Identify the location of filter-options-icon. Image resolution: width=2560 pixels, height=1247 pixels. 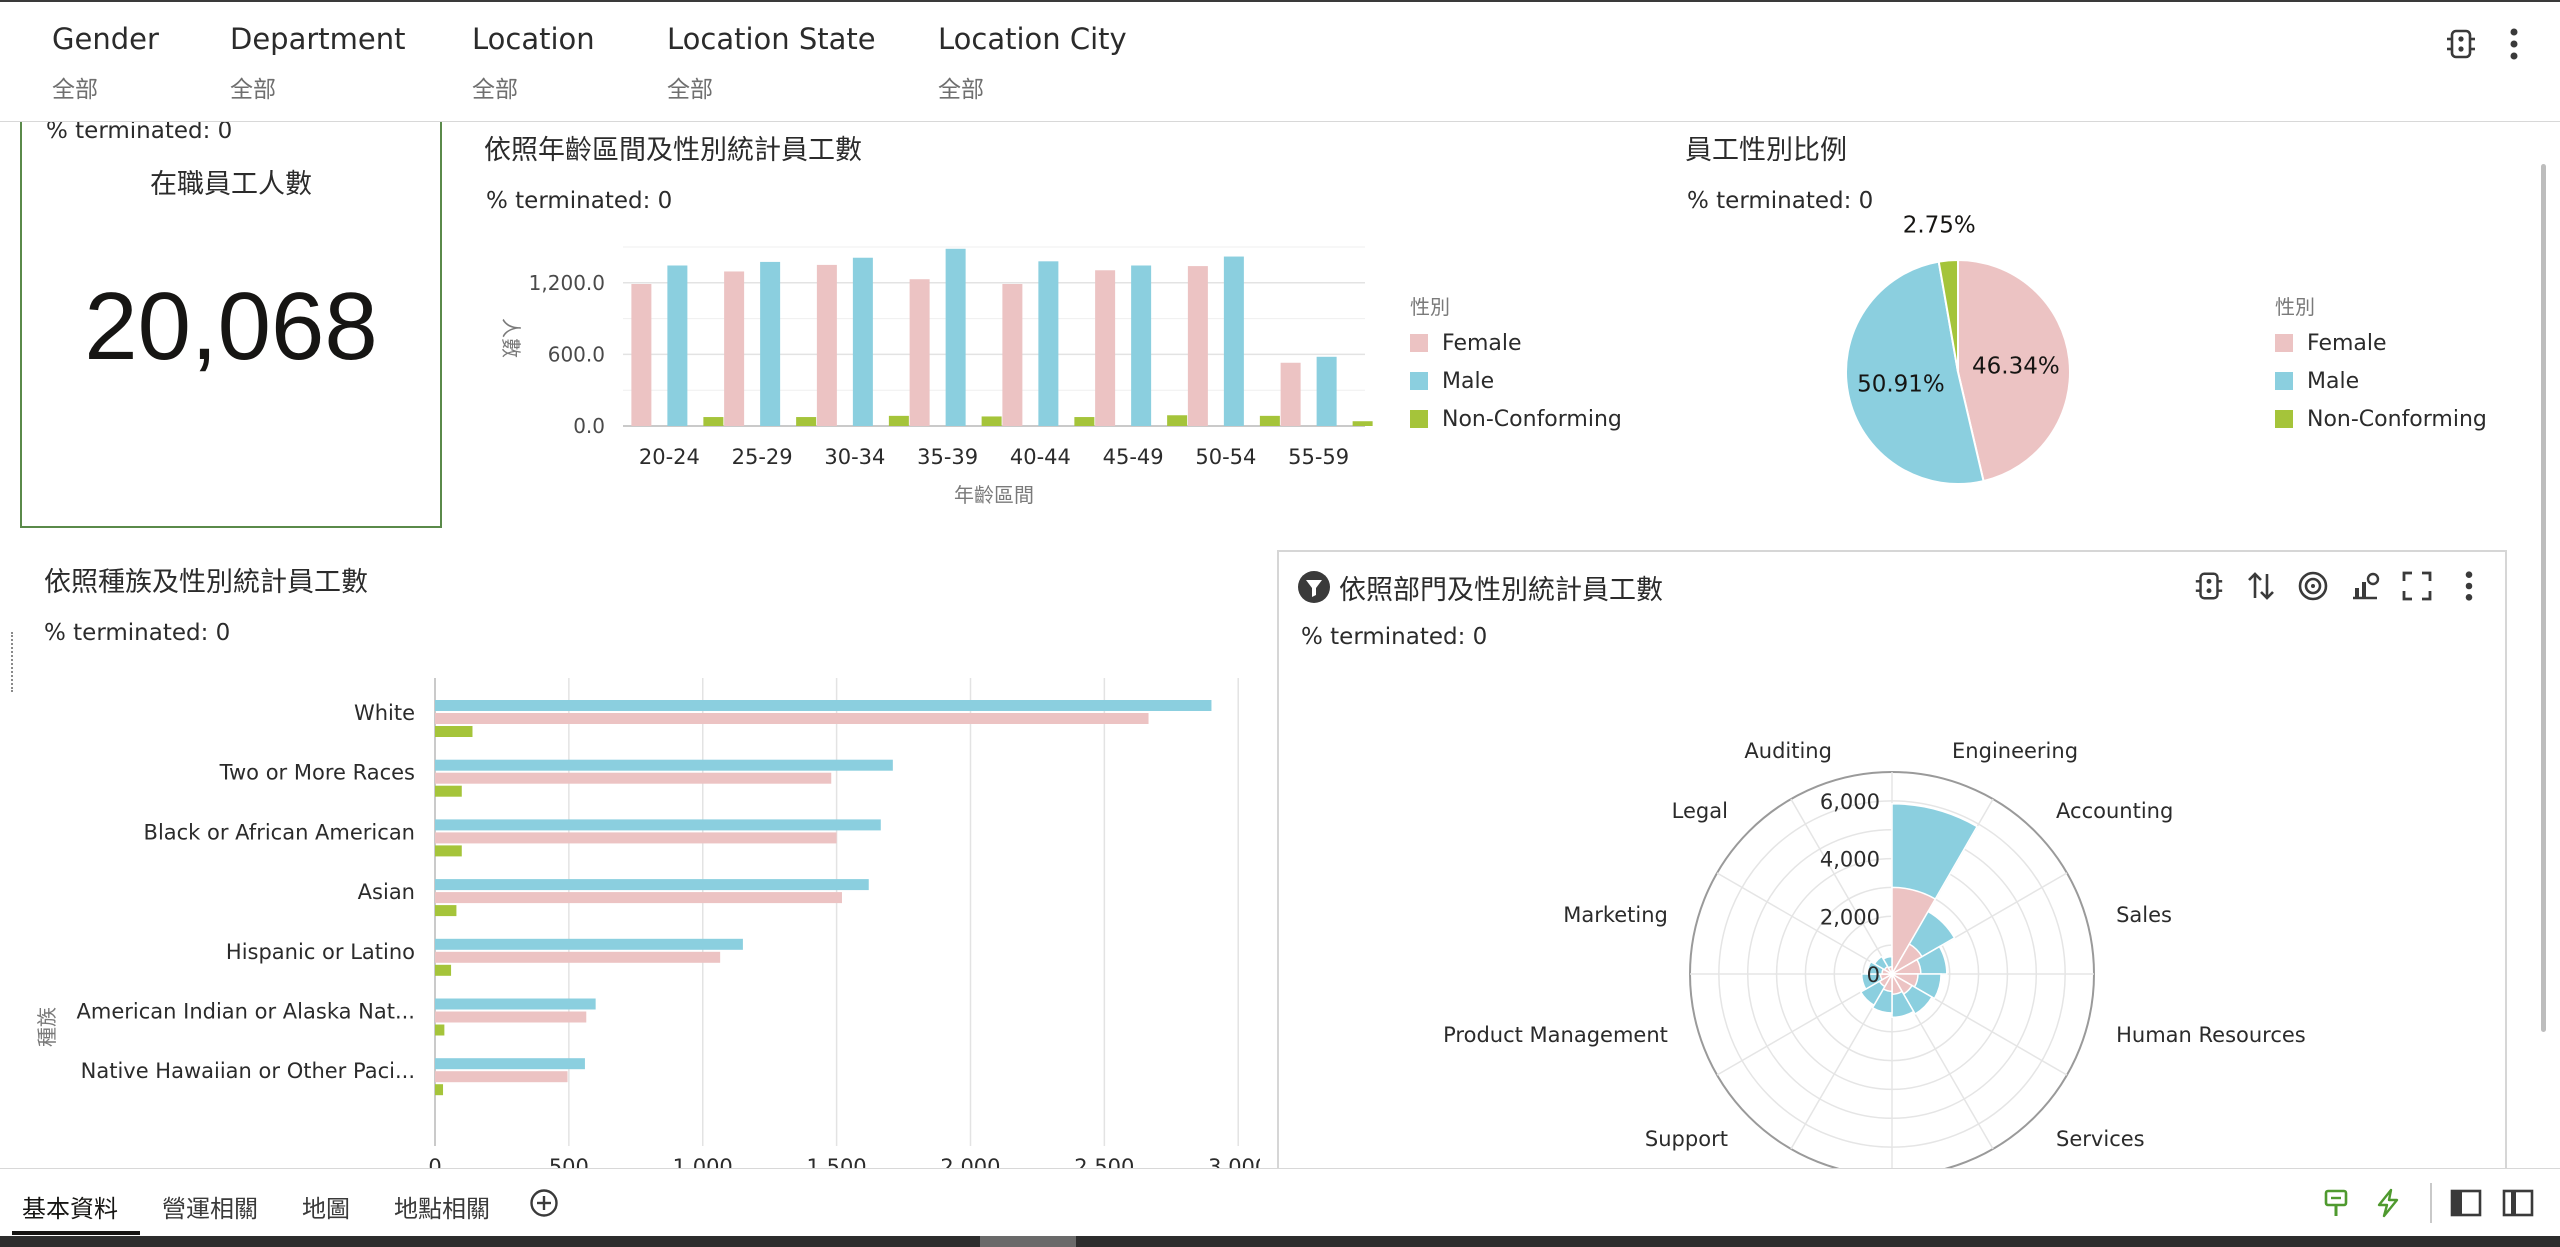
(2461, 44).